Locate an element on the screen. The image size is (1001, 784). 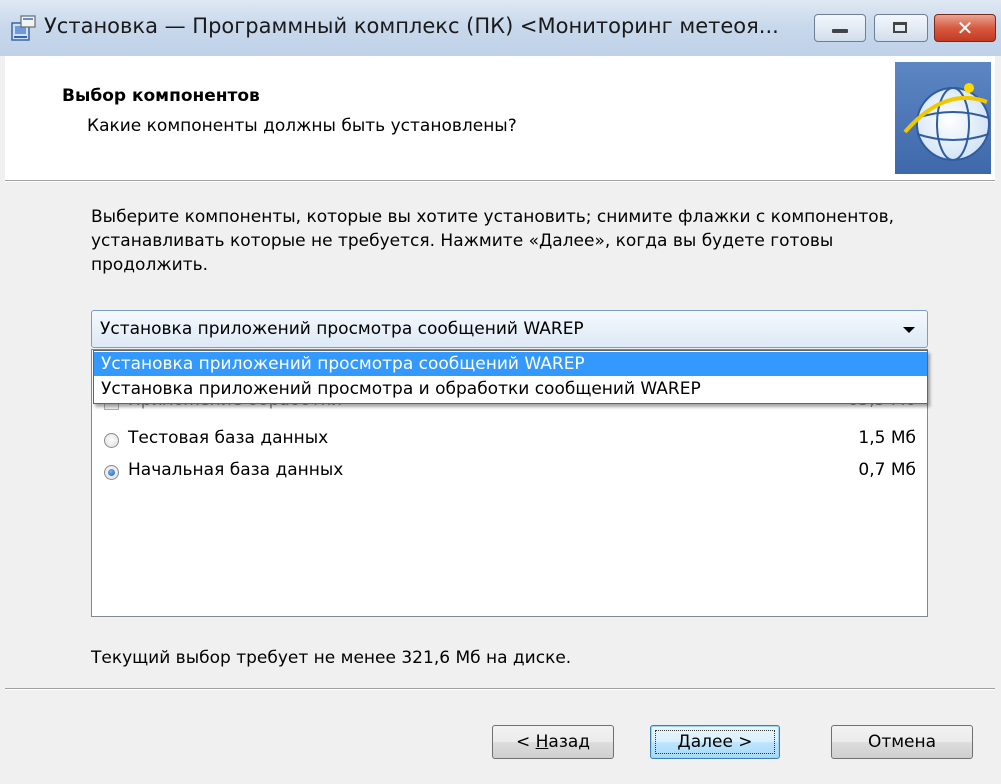
maximize-button is located at coordinates (901, 28).